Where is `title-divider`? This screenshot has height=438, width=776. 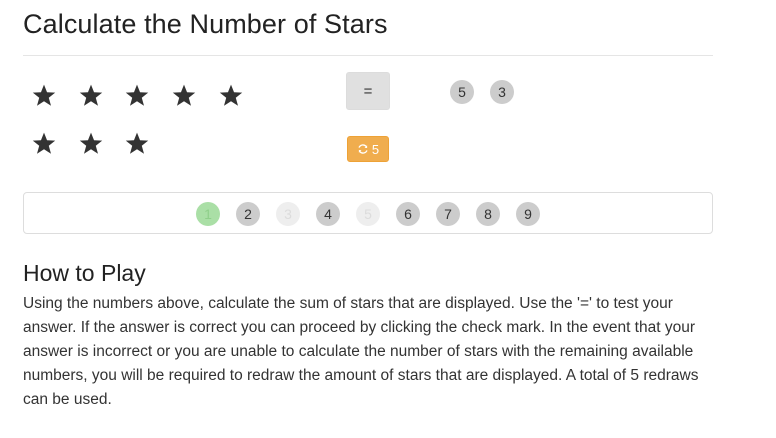
title-divider is located at coordinates (368, 55).